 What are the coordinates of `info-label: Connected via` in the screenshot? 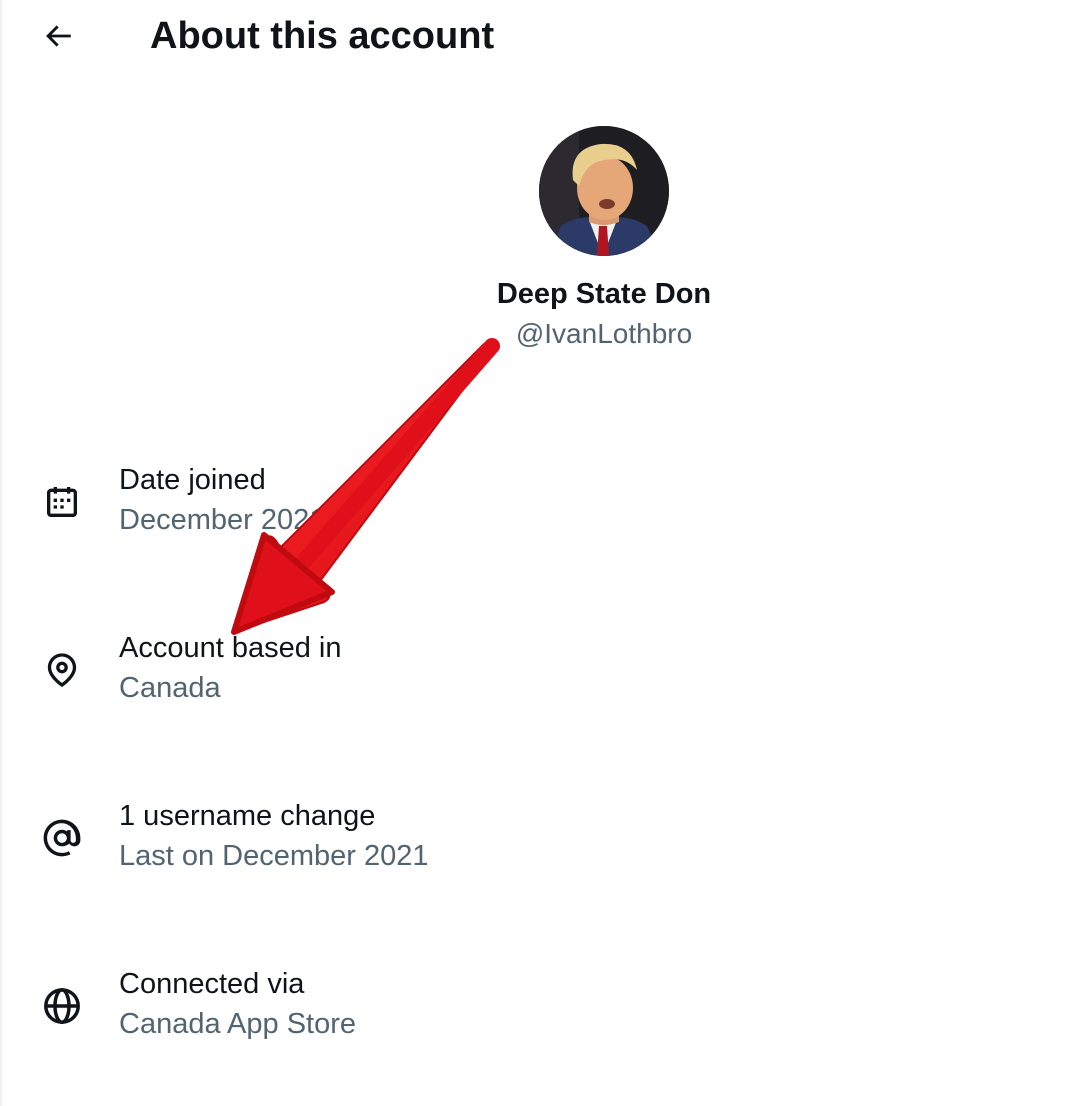 It's located at (212, 984).